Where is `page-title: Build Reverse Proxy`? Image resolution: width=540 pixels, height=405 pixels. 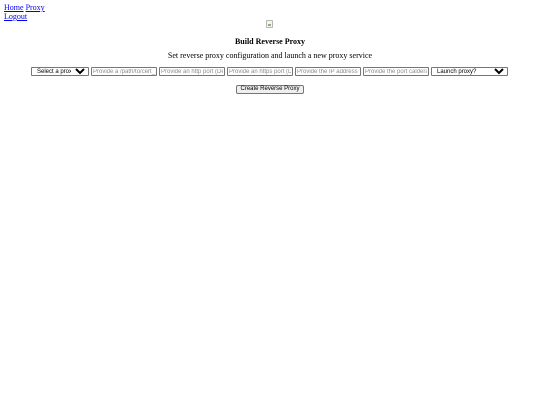 page-title: Build Reverse Proxy is located at coordinates (270, 41).